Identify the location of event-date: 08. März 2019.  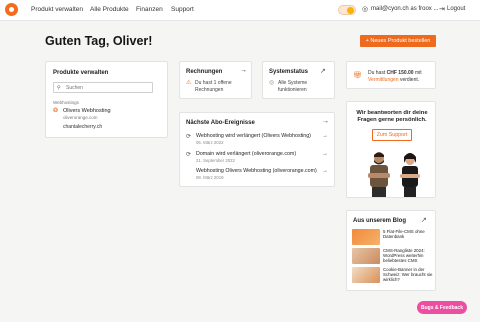
(210, 177).